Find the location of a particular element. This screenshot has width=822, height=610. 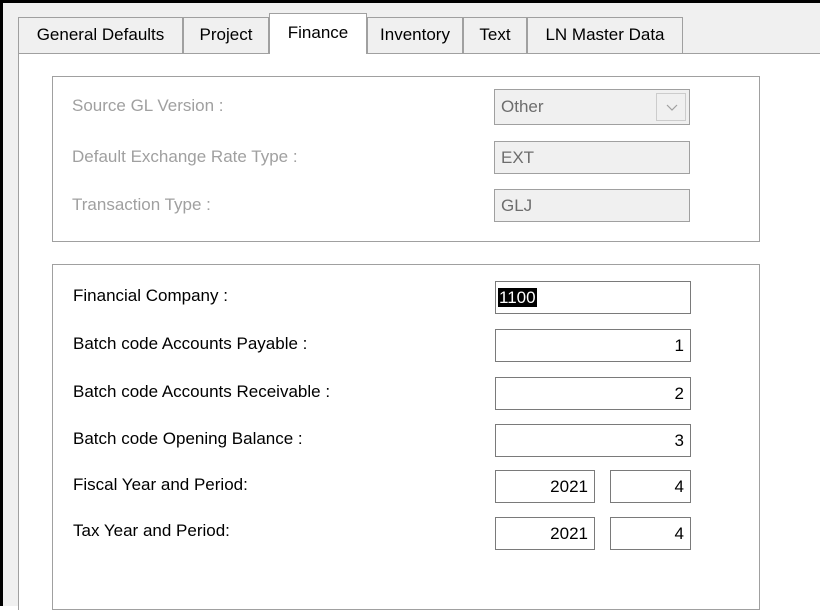

fiscal-period-input: 4 is located at coordinates (650, 486).